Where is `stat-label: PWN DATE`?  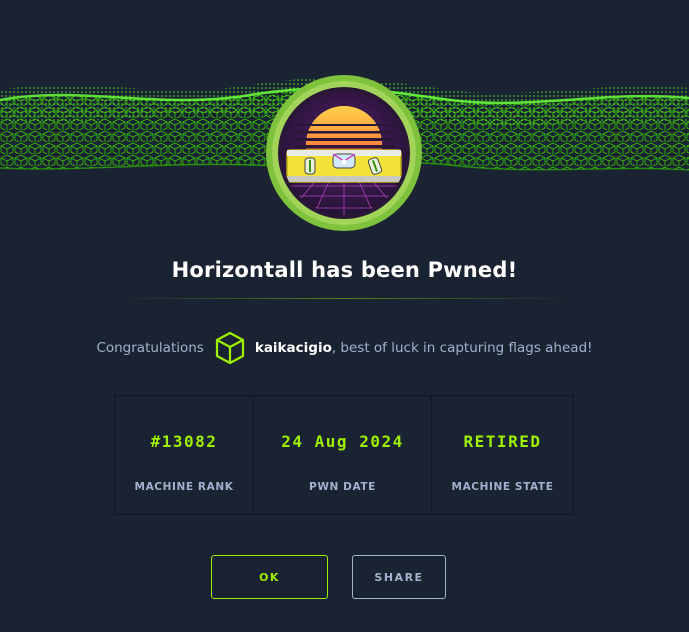
stat-label: PWN DATE is located at coordinates (342, 487).